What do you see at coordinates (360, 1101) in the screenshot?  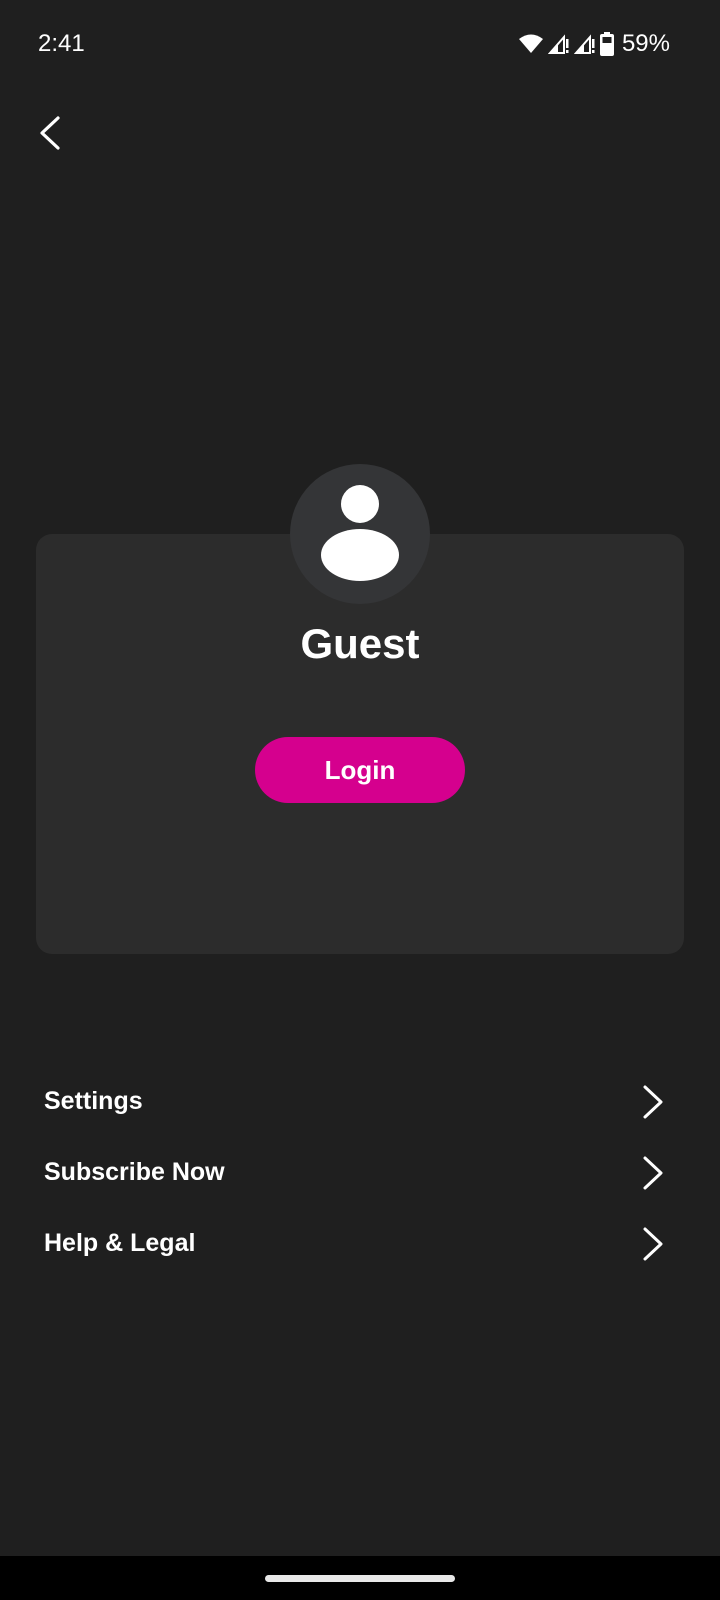 I see `menu-item-settings: Settings` at bounding box center [360, 1101].